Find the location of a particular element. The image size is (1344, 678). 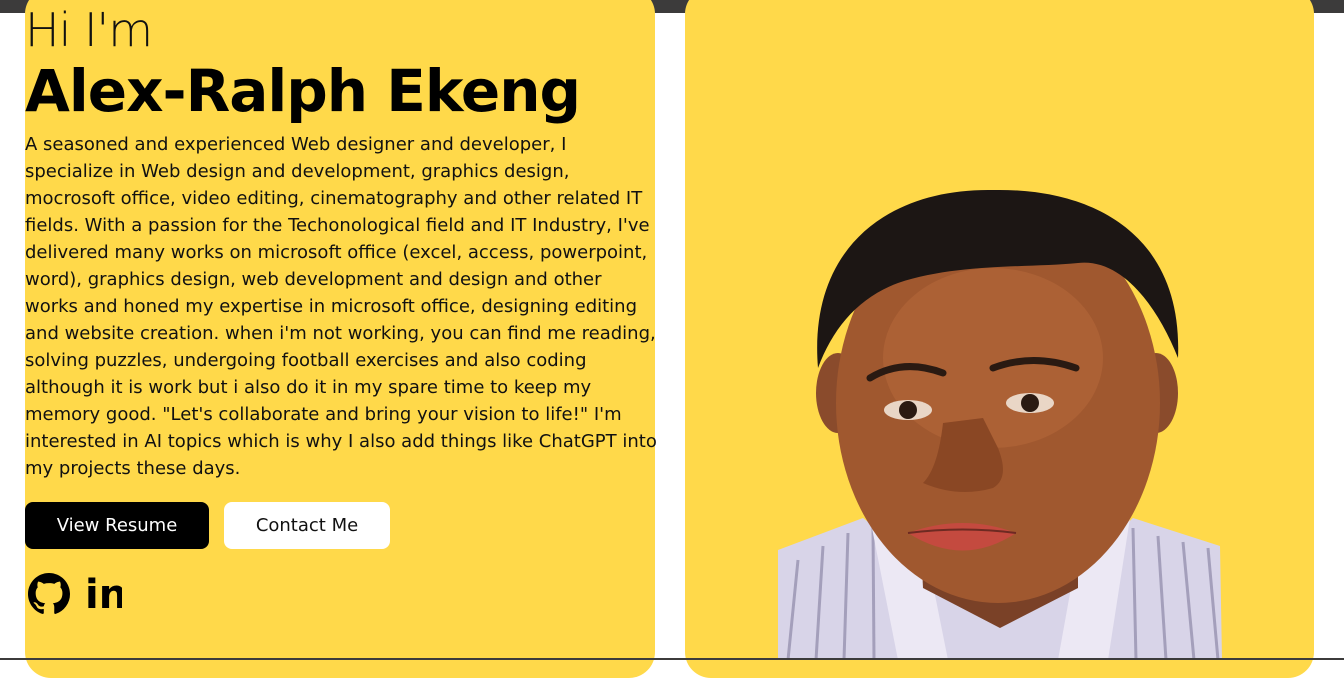

linkedin-icon: in is located at coordinates (103, 594).